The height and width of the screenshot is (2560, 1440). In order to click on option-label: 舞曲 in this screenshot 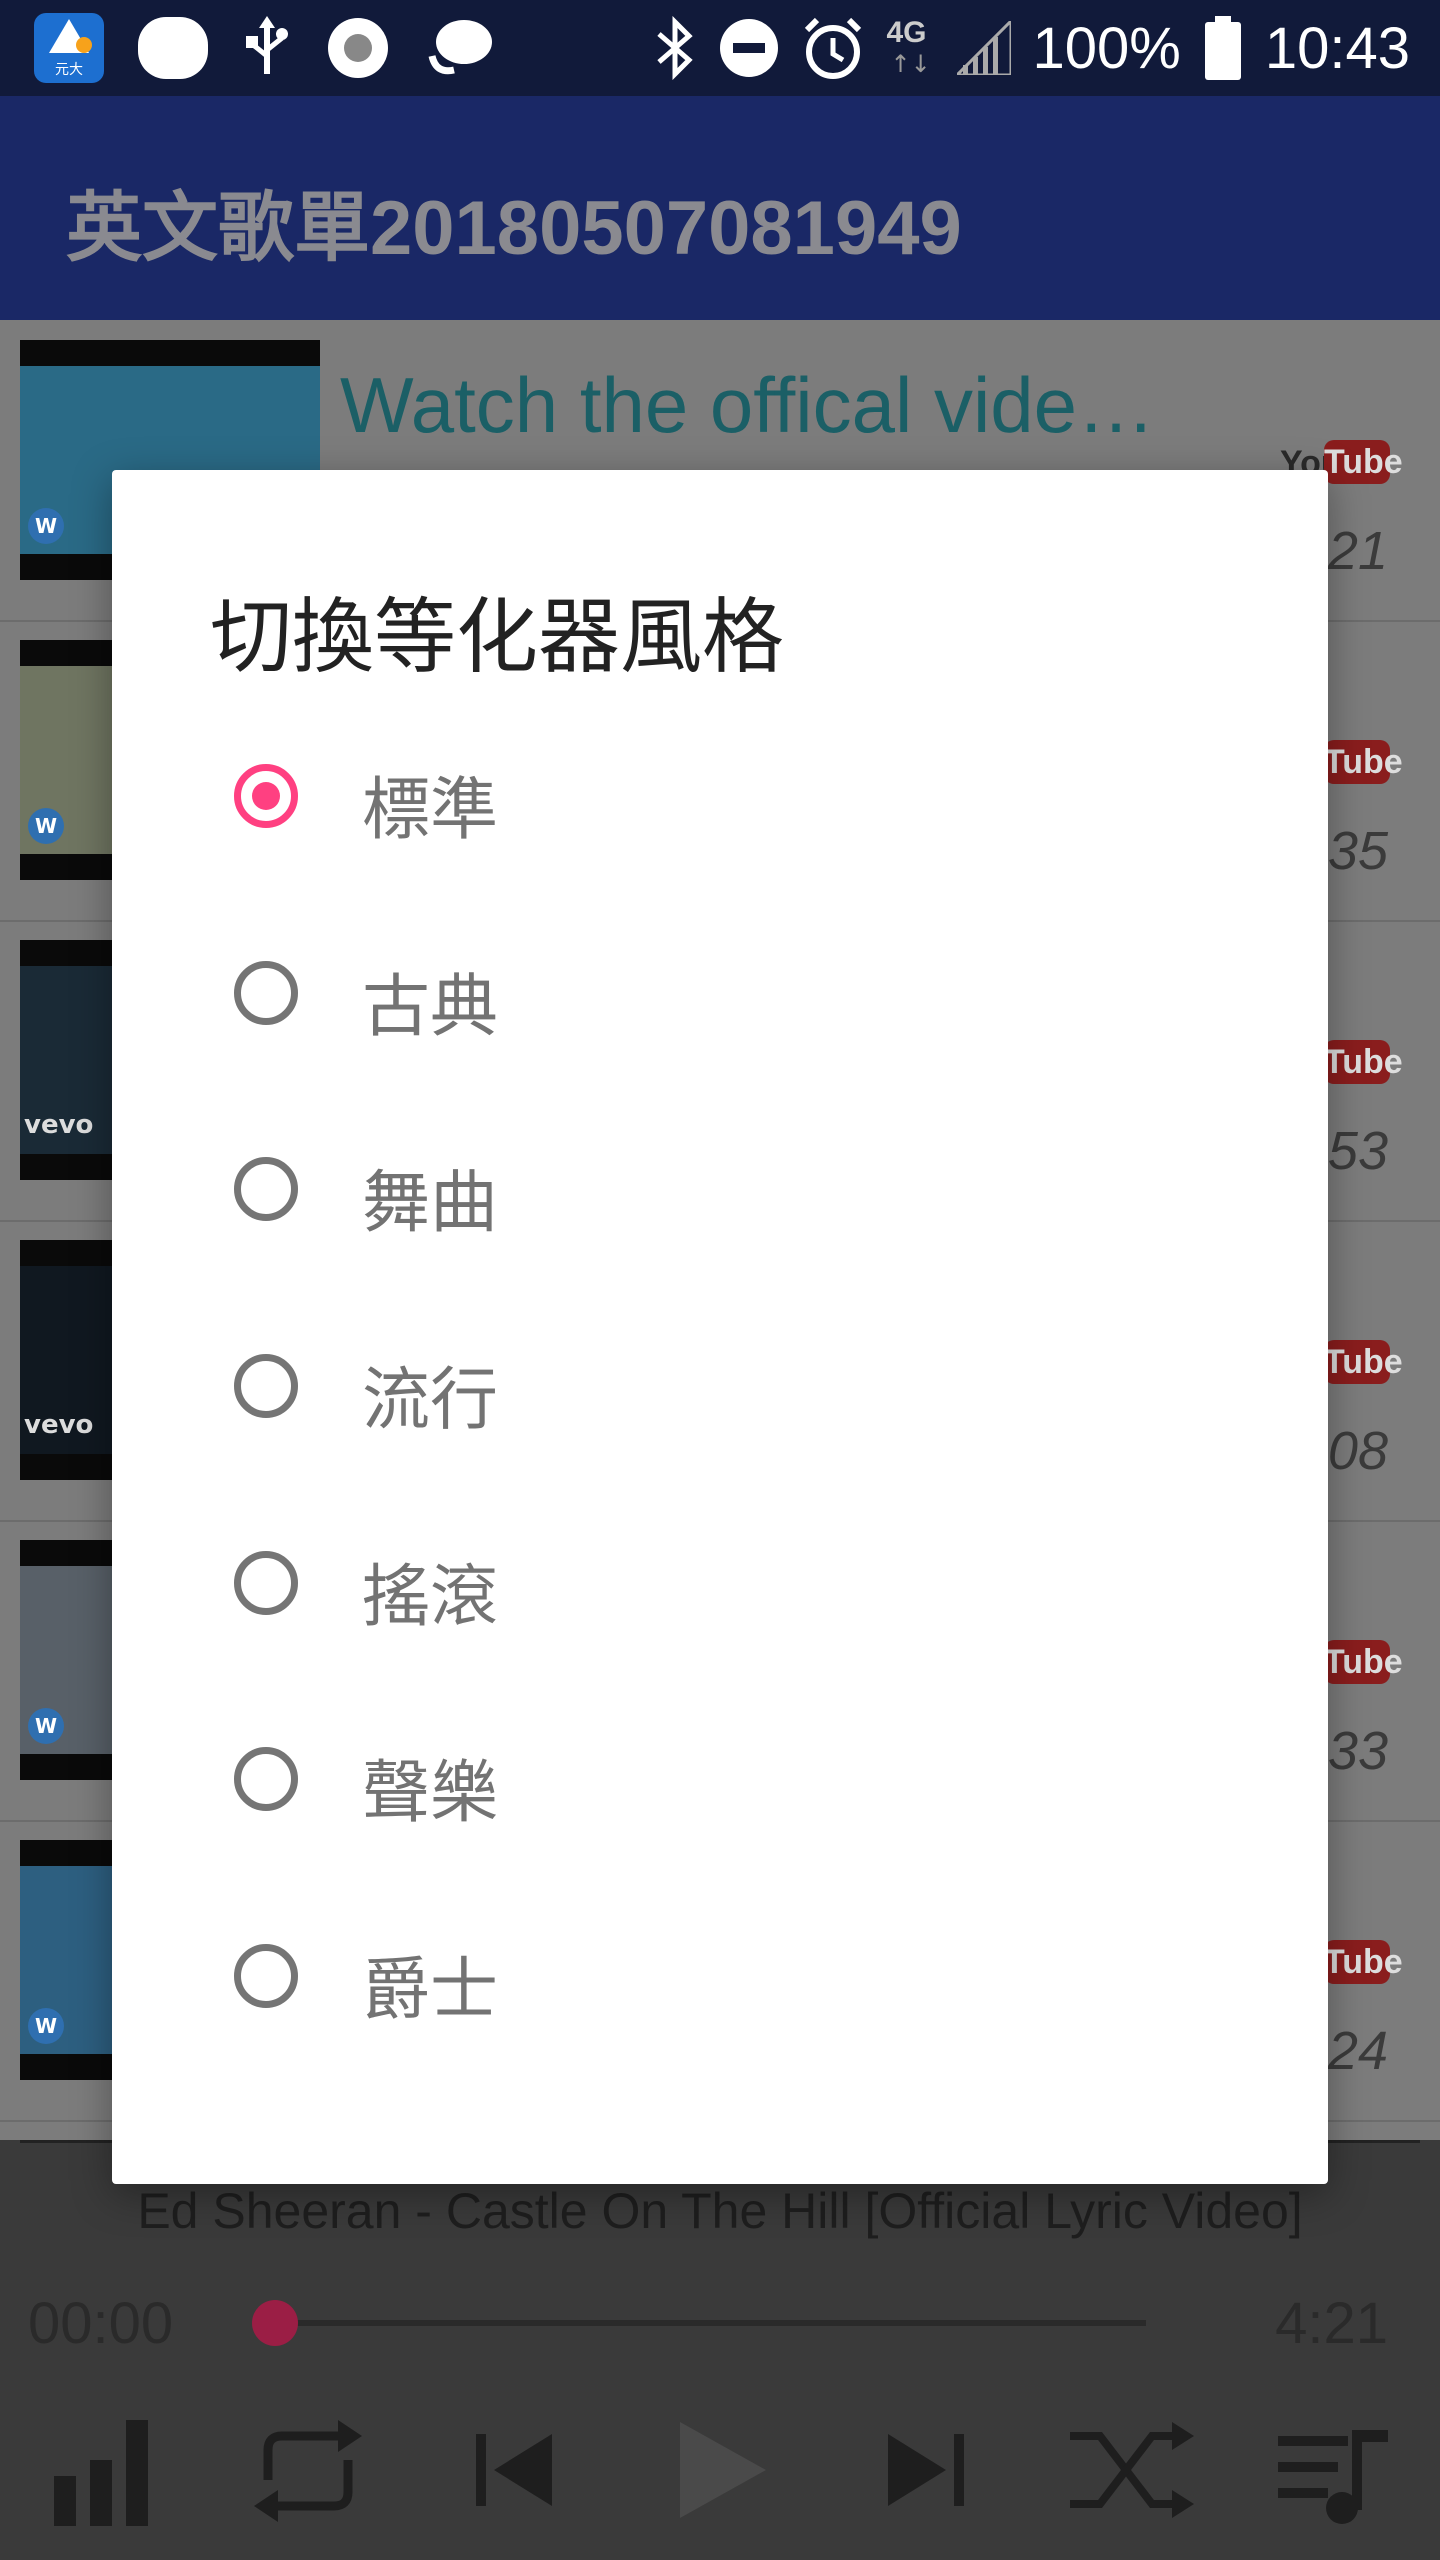, I will do `click(430, 1204)`.